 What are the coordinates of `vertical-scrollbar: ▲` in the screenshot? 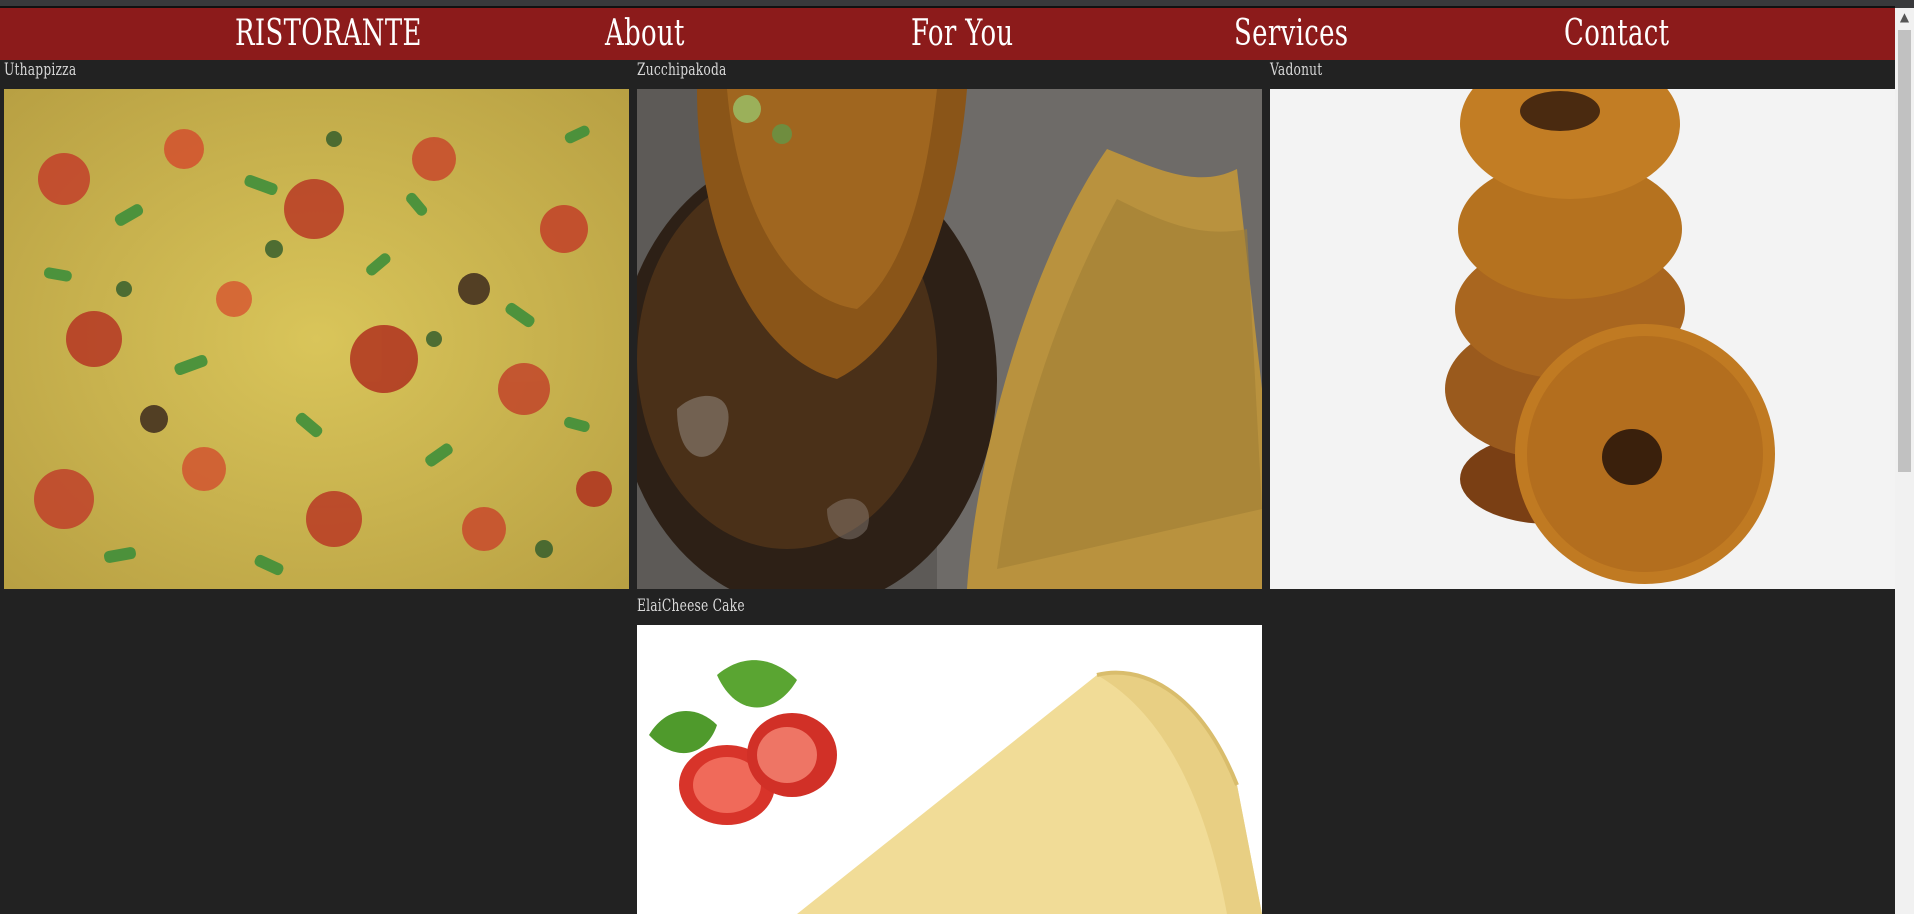 It's located at (1904, 461).